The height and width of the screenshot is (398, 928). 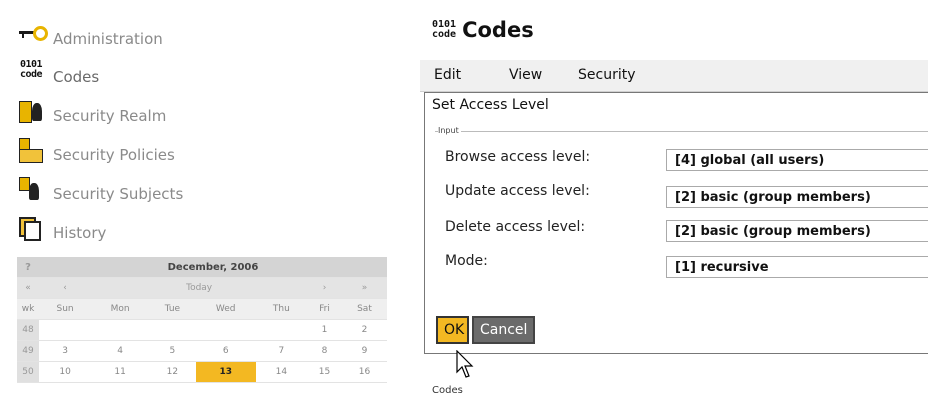 I want to click on key-icon, so click(x=35, y=35).